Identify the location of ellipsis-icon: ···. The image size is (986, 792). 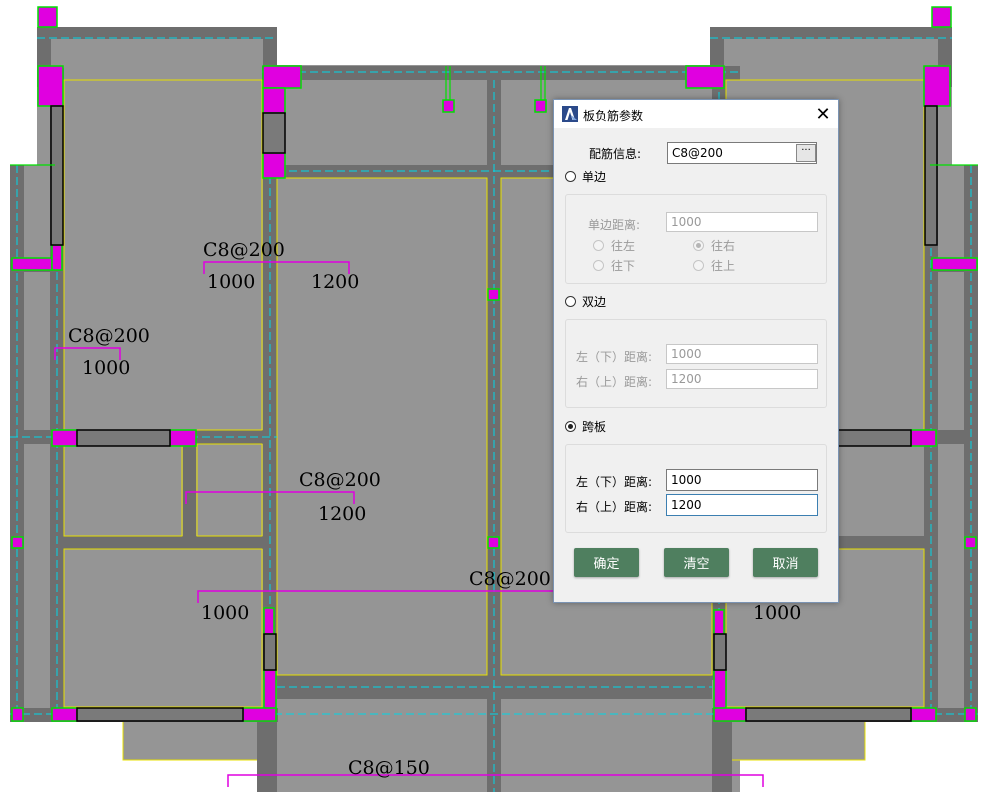
(806, 150).